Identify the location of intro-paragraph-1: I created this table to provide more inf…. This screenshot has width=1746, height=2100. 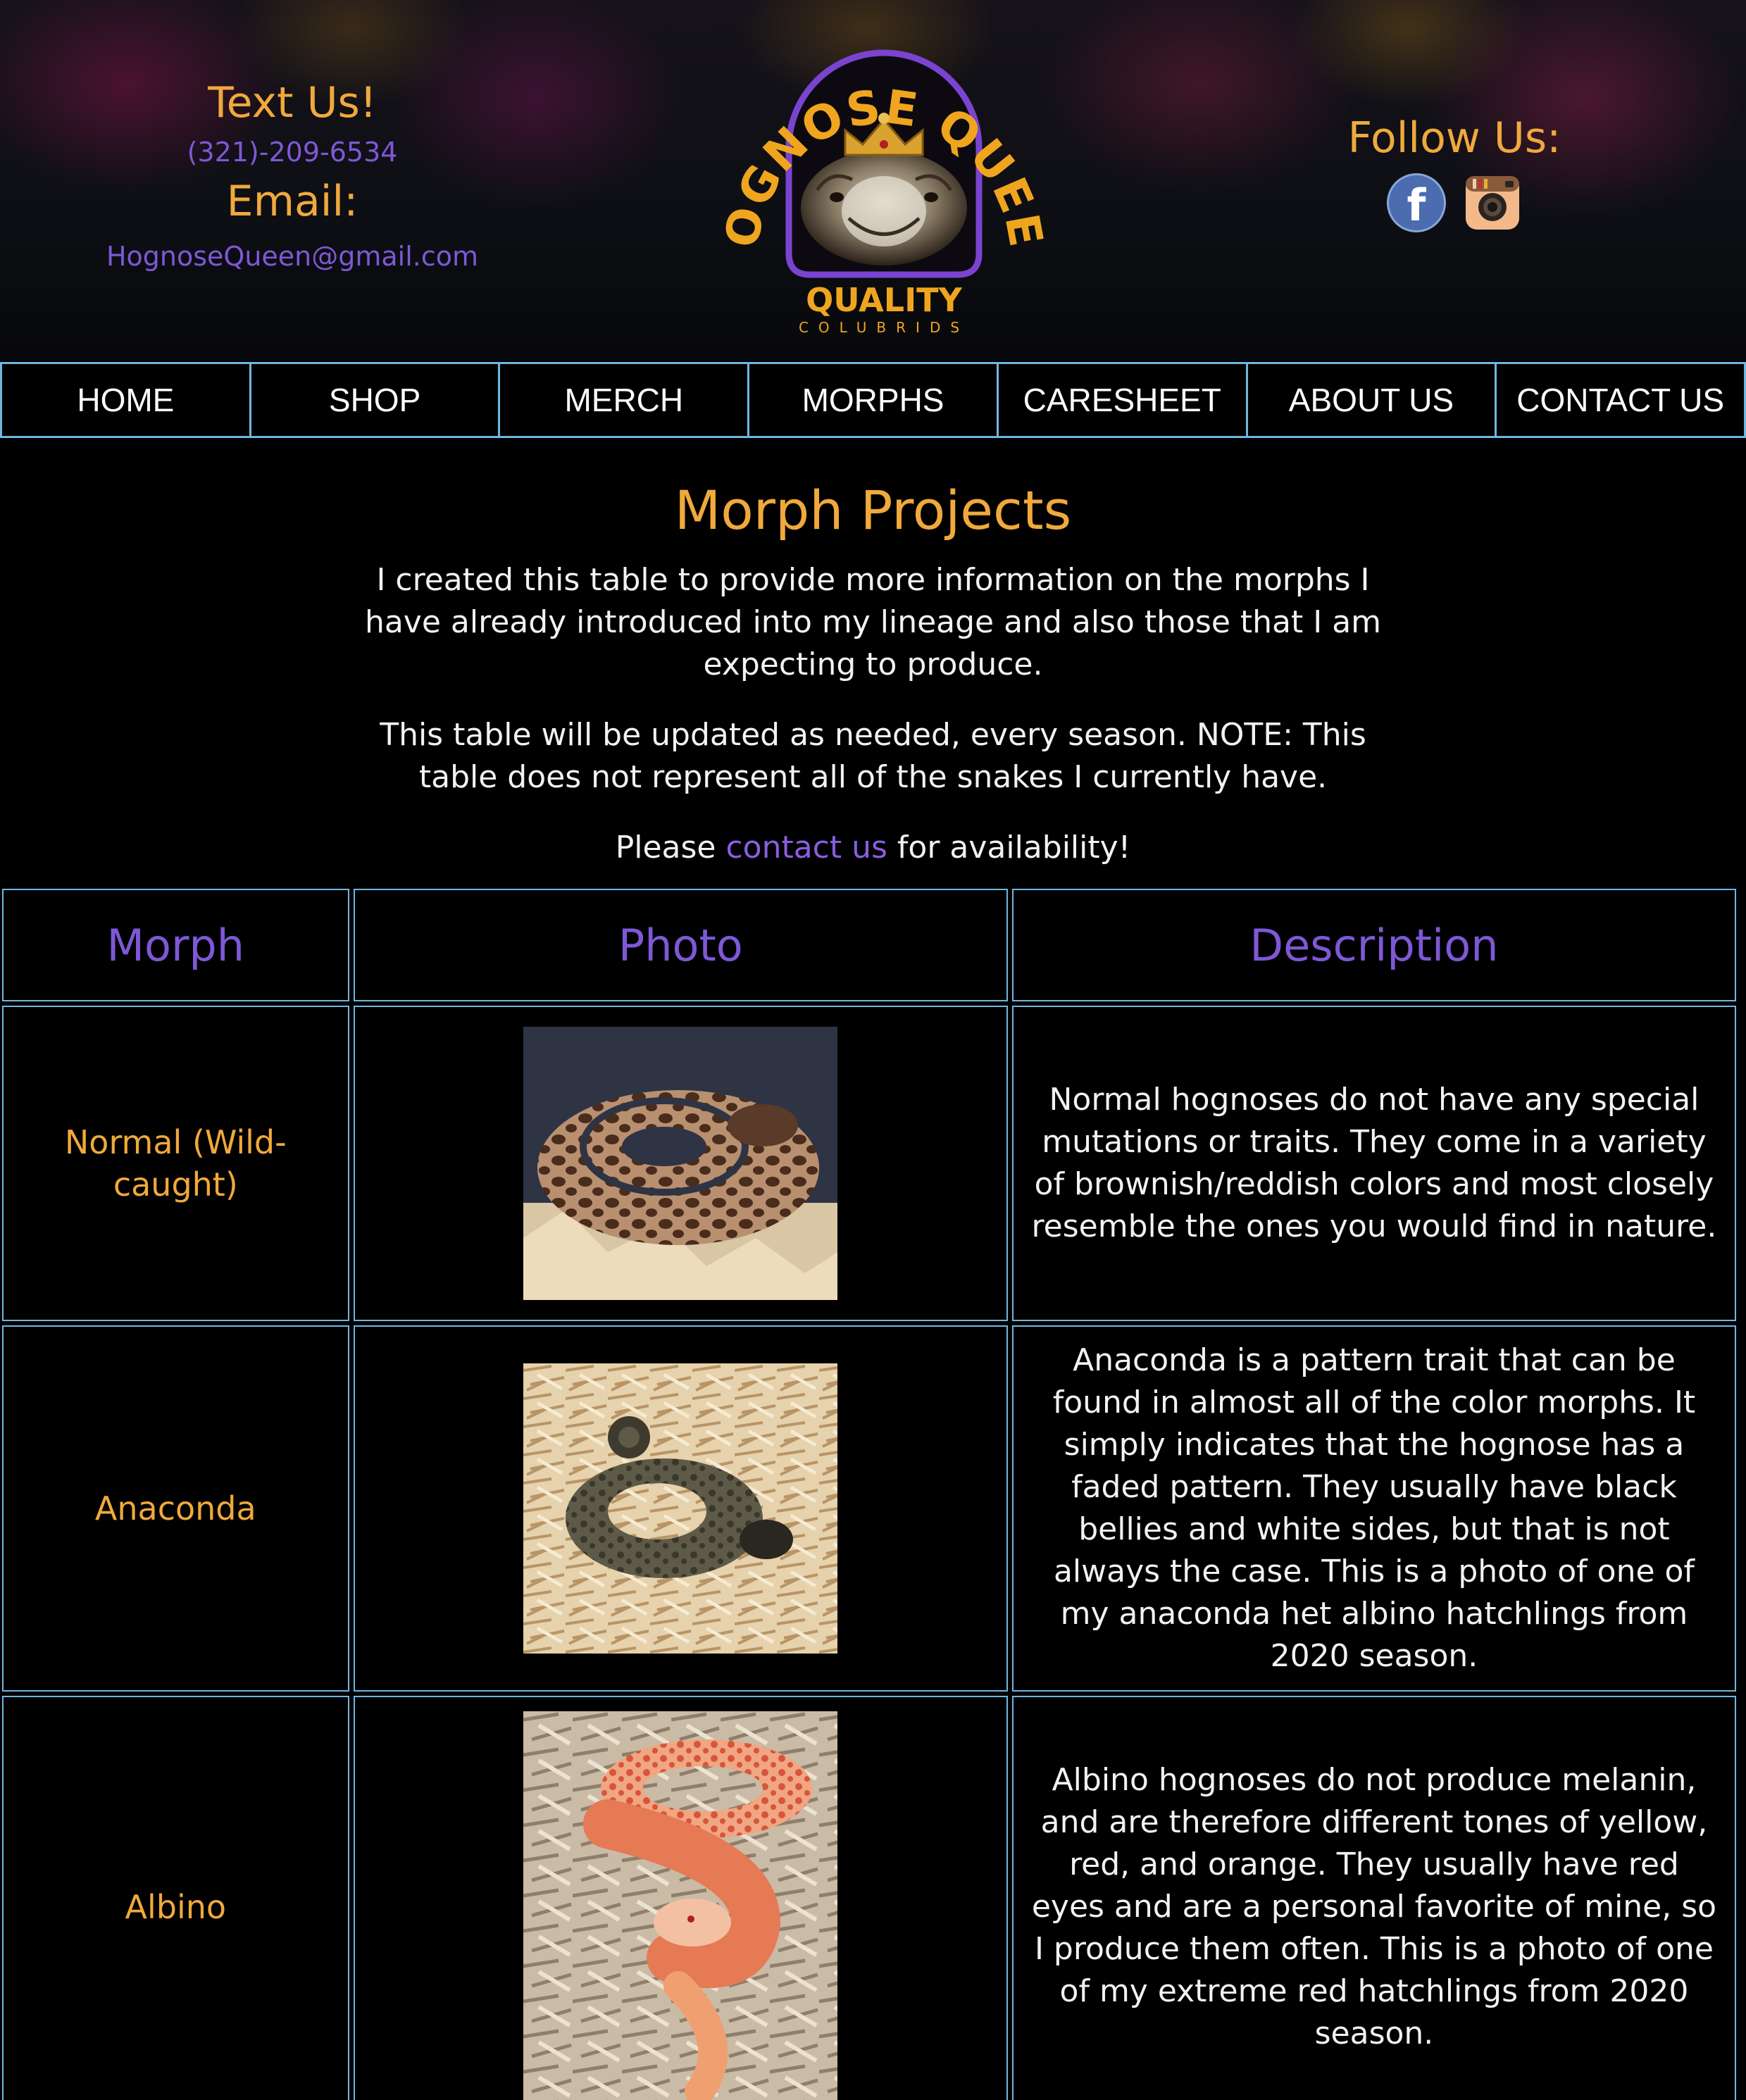
(873, 622).